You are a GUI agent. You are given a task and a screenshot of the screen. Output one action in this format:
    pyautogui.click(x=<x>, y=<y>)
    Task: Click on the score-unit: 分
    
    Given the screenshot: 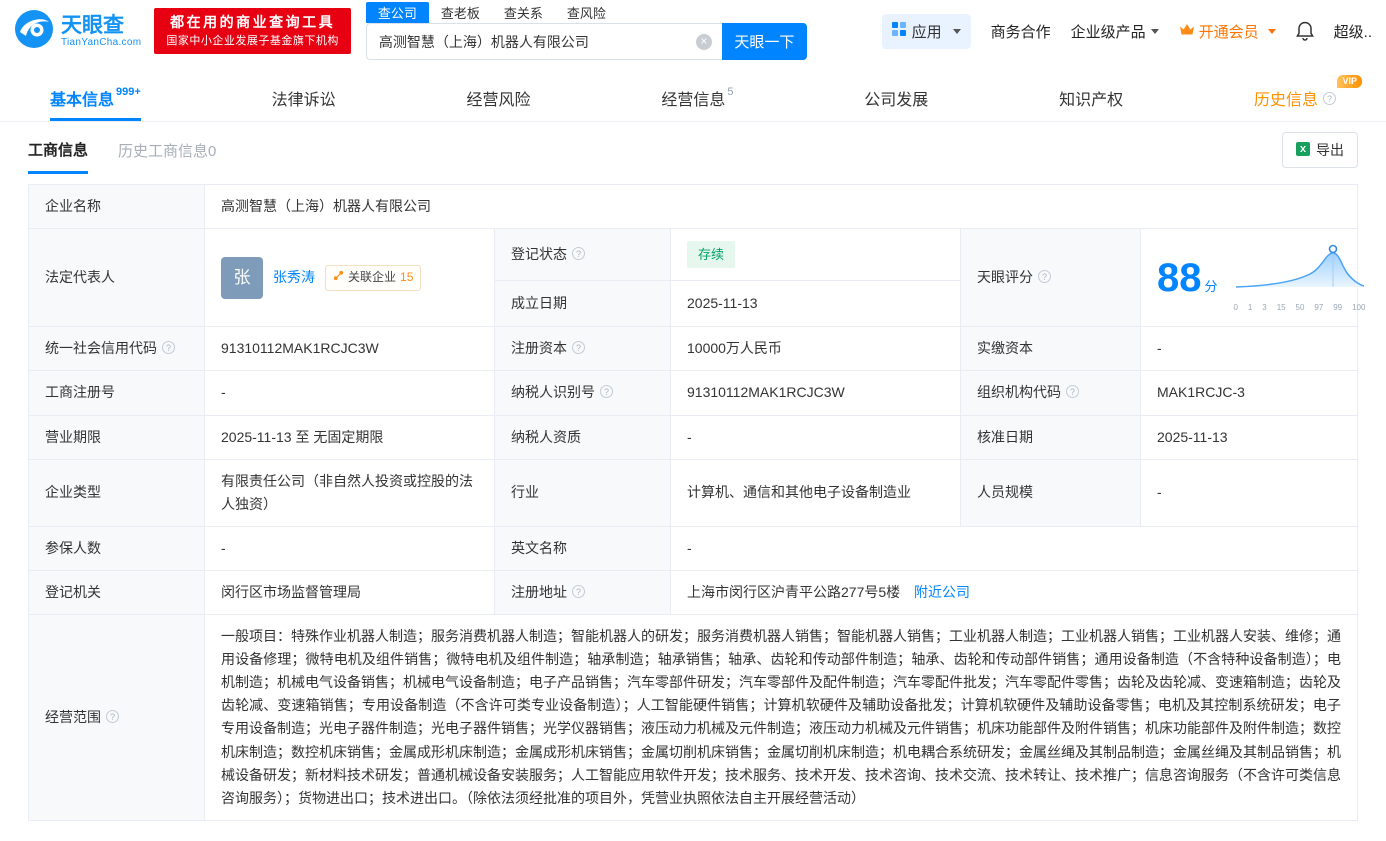 What is the action you would take?
    pyautogui.click(x=1211, y=286)
    